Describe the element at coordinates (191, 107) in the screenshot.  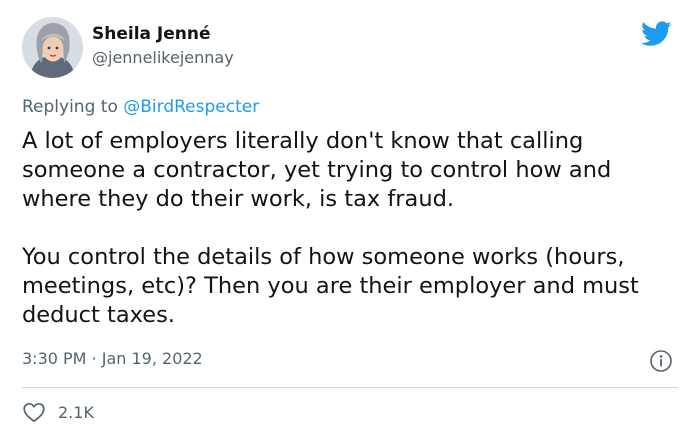
I see `reply-mention-link: @BirdRespecter` at that location.